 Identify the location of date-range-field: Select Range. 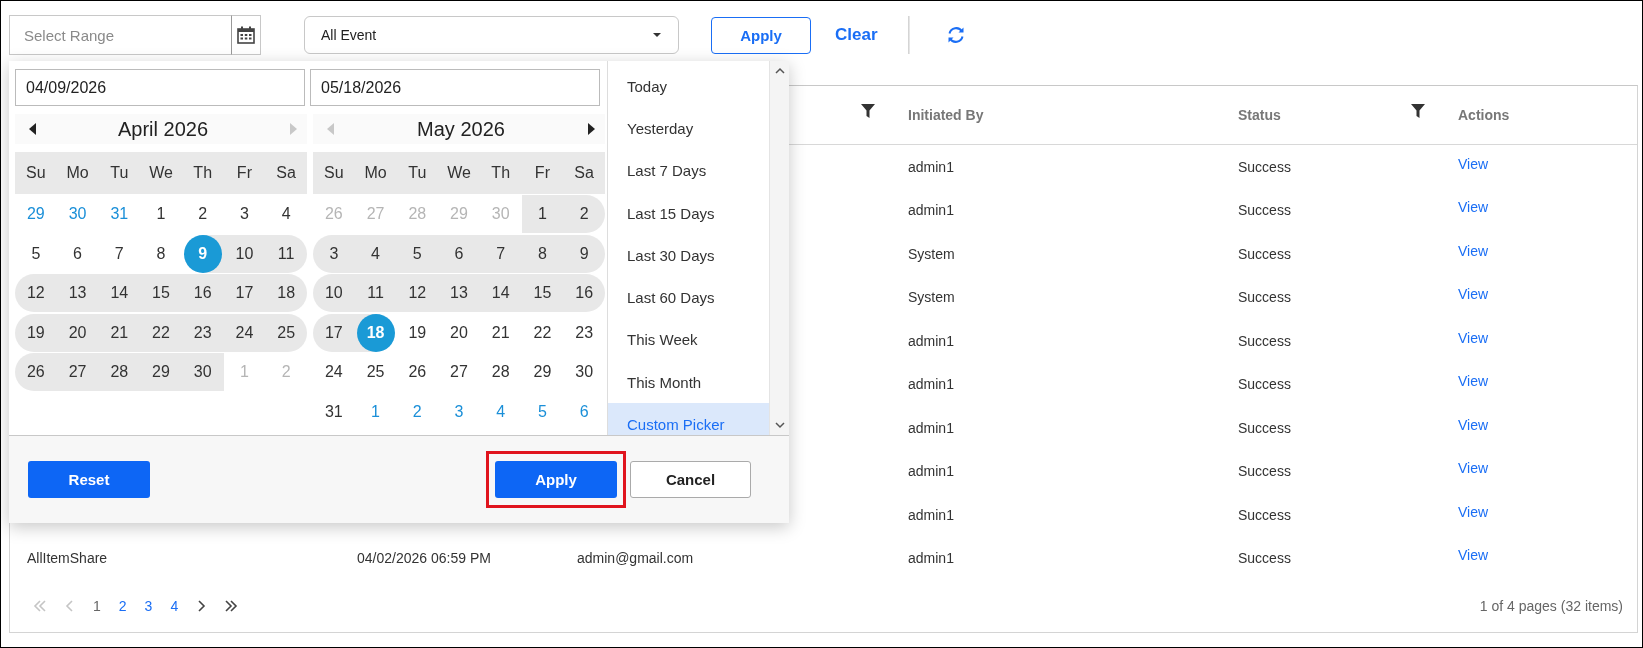
(120, 35).